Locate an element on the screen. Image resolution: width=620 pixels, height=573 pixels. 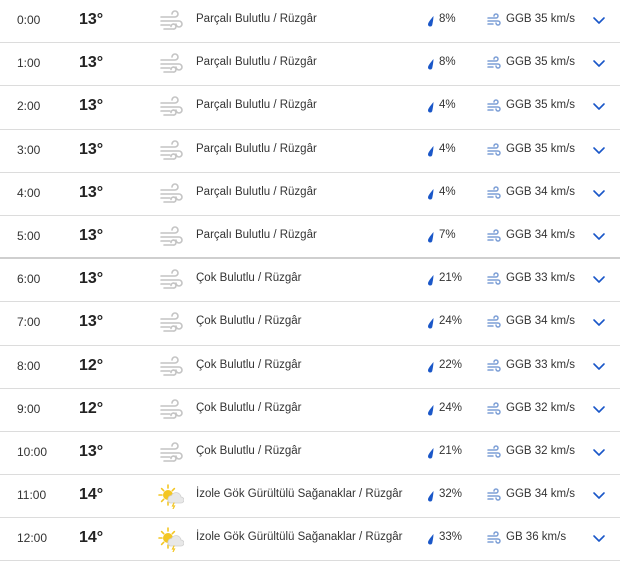
hour-label: 1:00 is located at coordinates (29, 63).